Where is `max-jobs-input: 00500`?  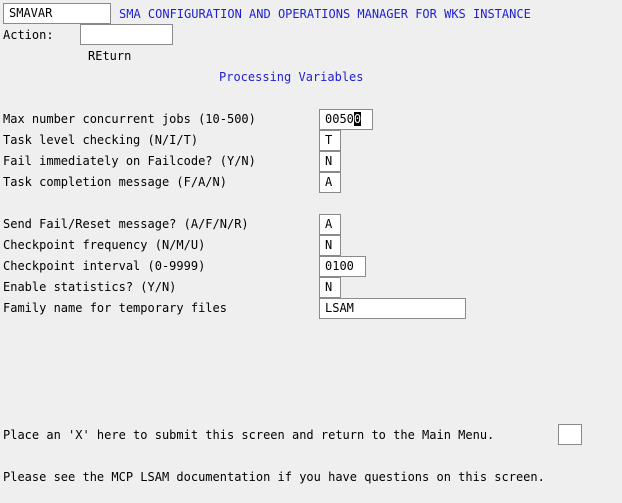 max-jobs-input: 00500 is located at coordinates (346, 119).